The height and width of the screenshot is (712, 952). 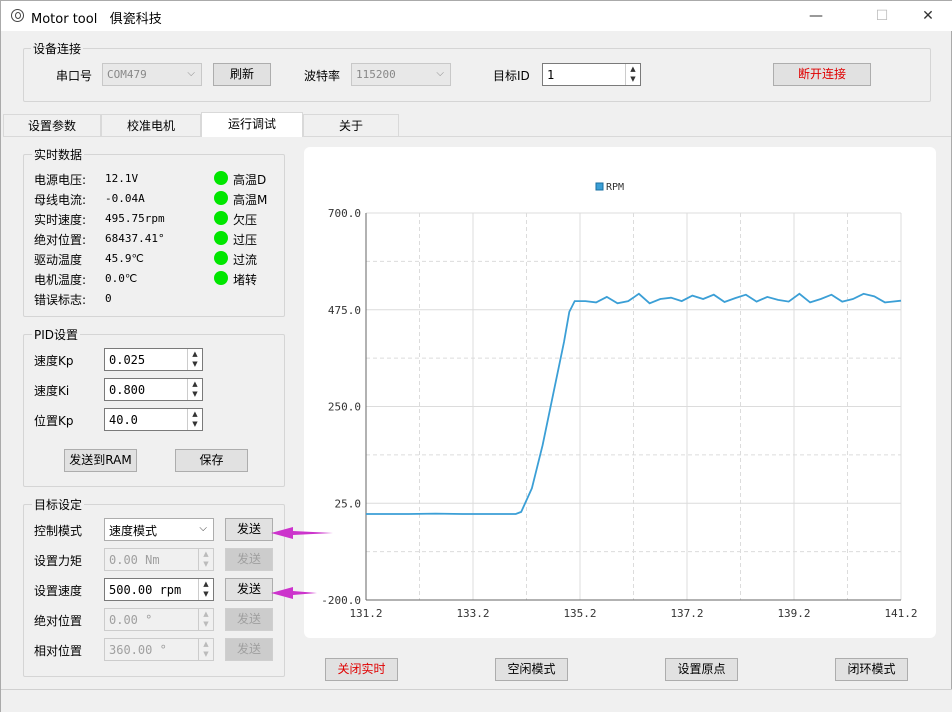 I want to click on set-origin-button: 设置原点, so click(x=701, y=669).